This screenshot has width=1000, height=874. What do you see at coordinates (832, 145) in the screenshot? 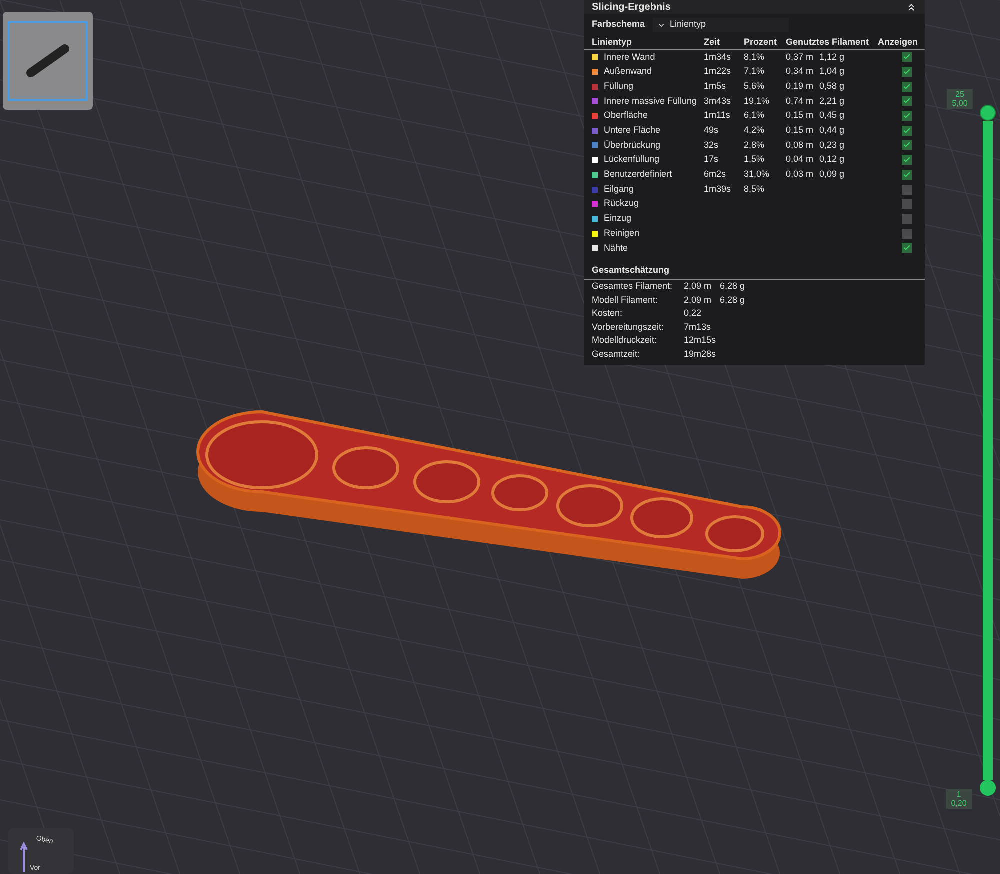
I see `filament-weight: 0,23 g` at bounding box center [832, 145].